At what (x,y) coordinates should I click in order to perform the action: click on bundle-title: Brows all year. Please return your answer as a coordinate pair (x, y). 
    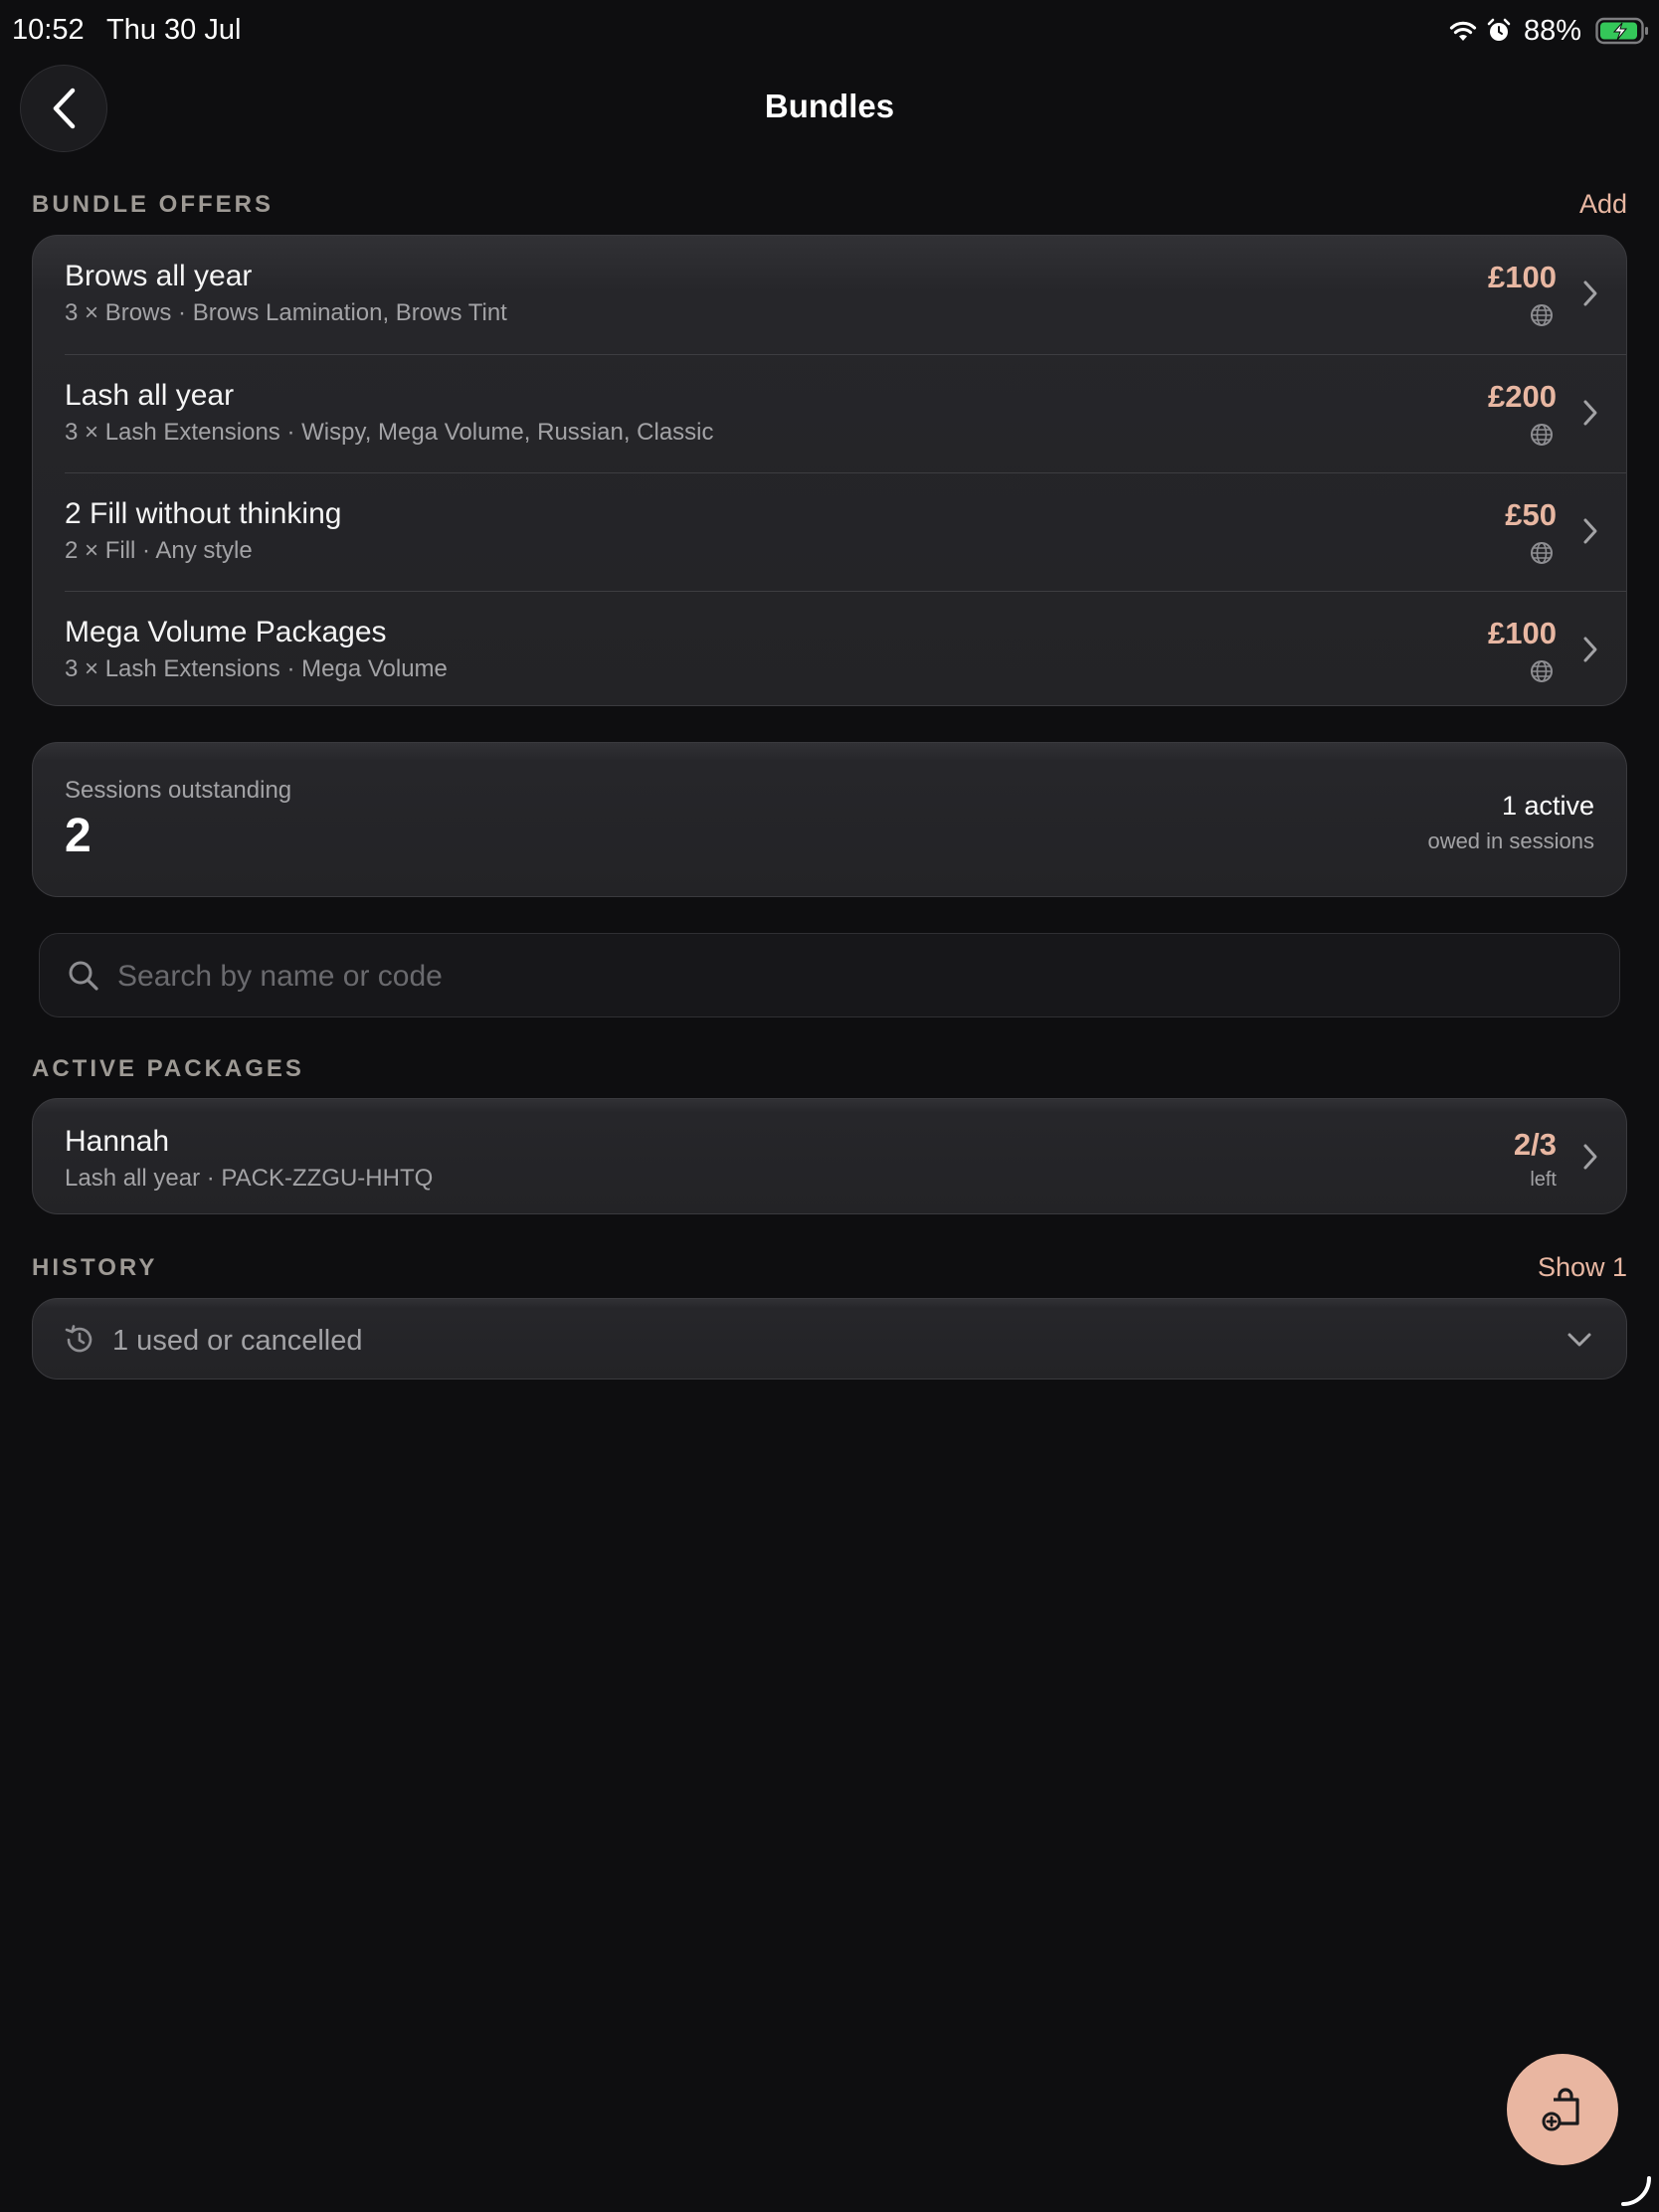
    Looking at the image, I should click on (159, 276).